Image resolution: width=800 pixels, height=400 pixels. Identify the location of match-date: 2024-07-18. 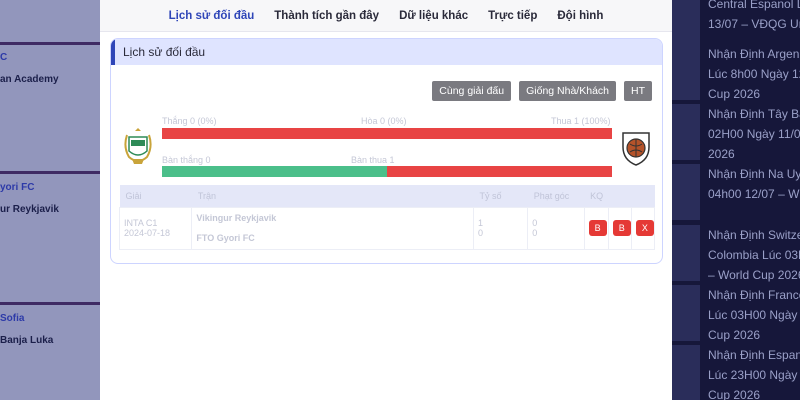
(147, 233).